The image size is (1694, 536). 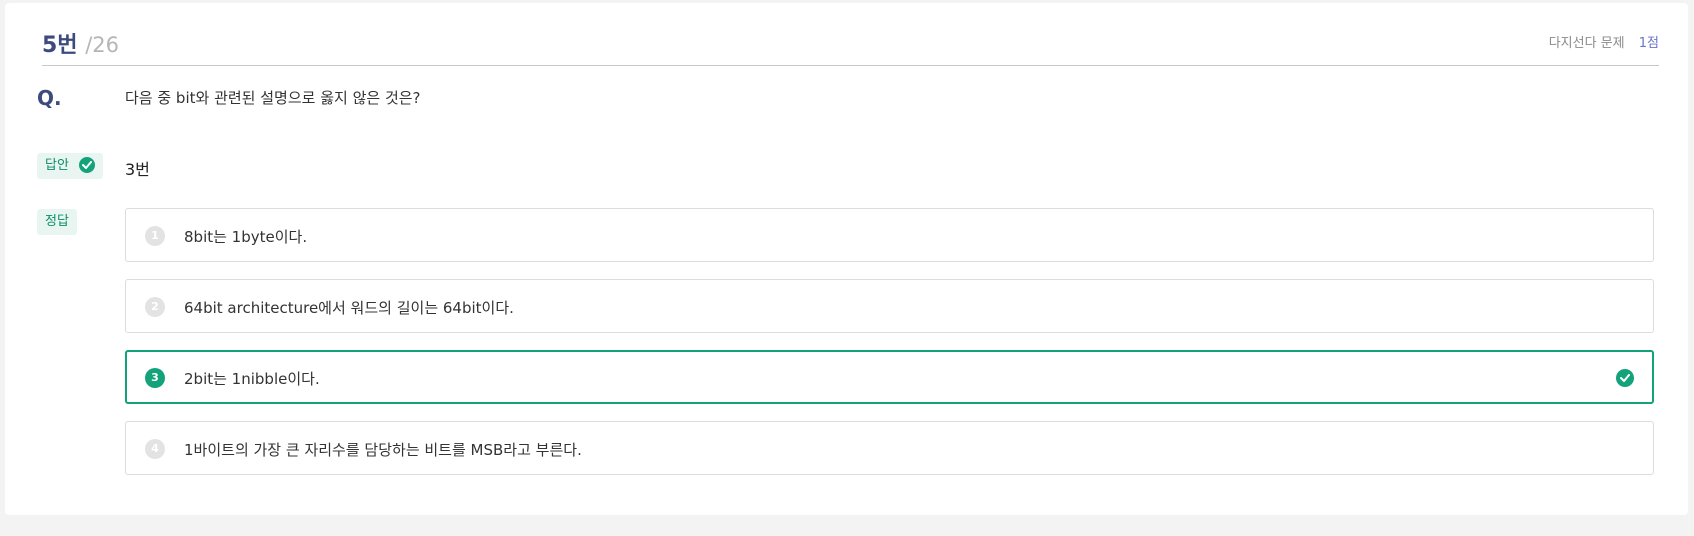 What do you see at coordinates (60, 45) in the screenshot?
I see `question-number-current: 5번` at bounding box center [60, 45].